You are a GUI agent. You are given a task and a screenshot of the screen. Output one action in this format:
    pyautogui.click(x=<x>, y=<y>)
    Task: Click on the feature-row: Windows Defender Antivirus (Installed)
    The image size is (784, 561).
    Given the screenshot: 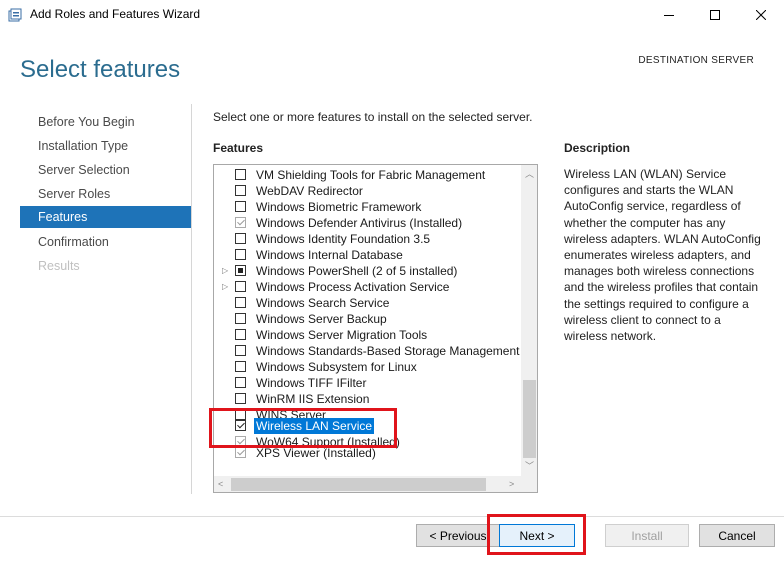 What is the action you would take?
    pyautogui.click(x=368, y=223)
    